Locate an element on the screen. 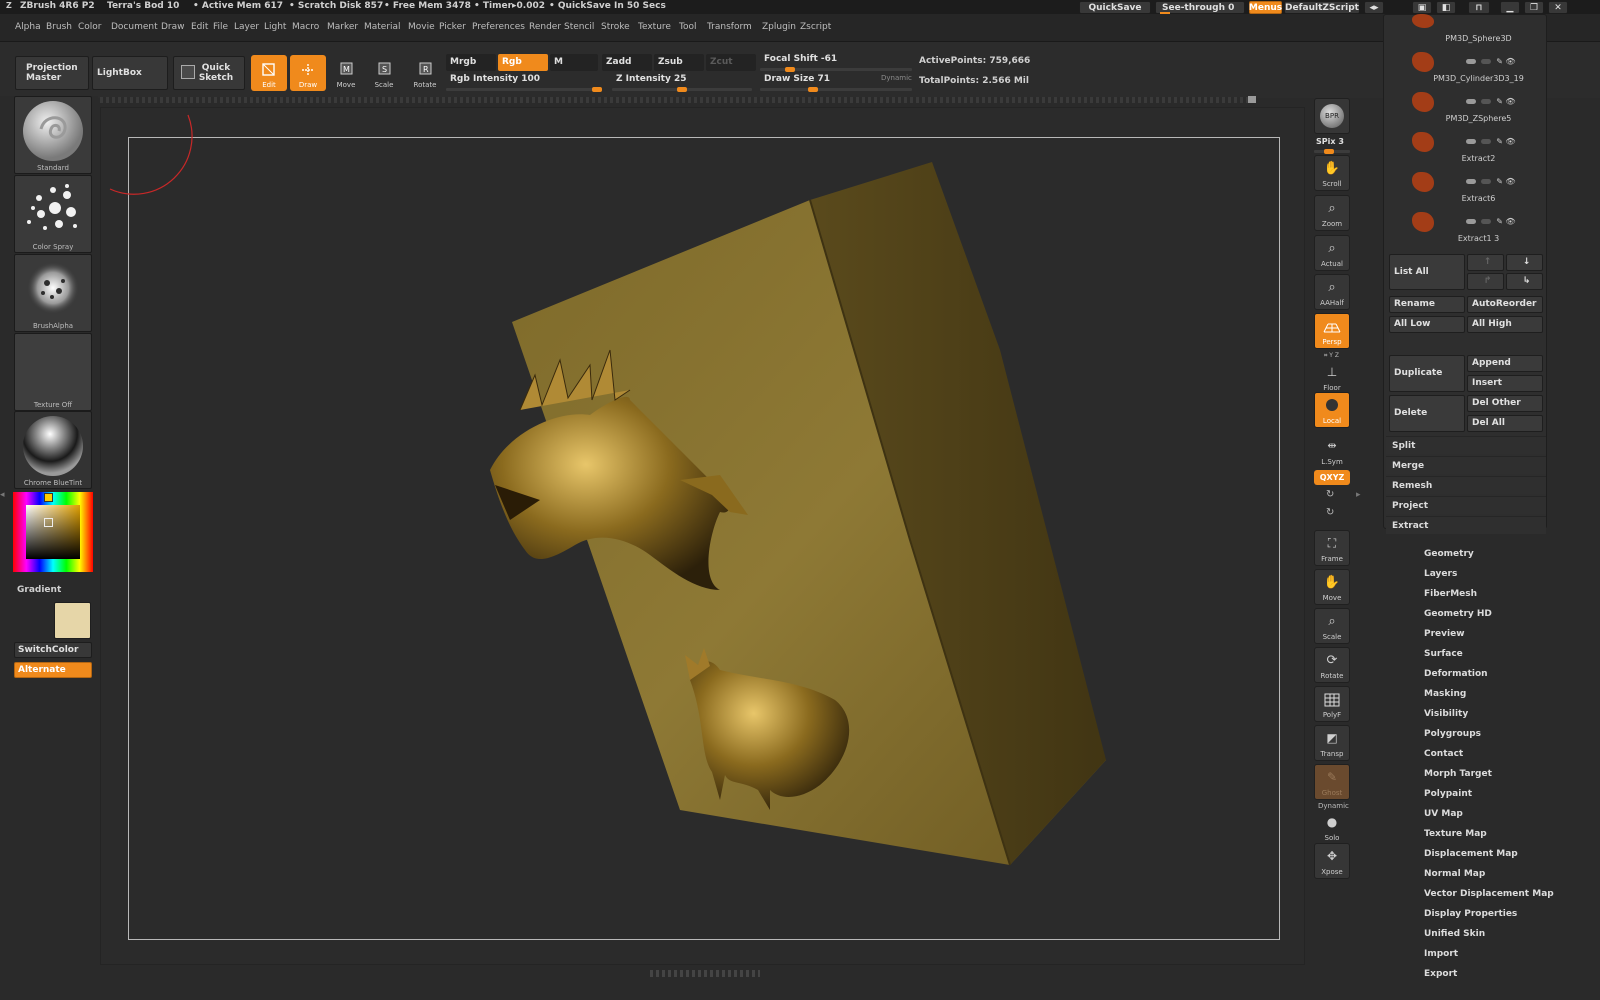 This screenshot has height=1000, width=1600. color-saturation-square is located at coordinates (53, 532).